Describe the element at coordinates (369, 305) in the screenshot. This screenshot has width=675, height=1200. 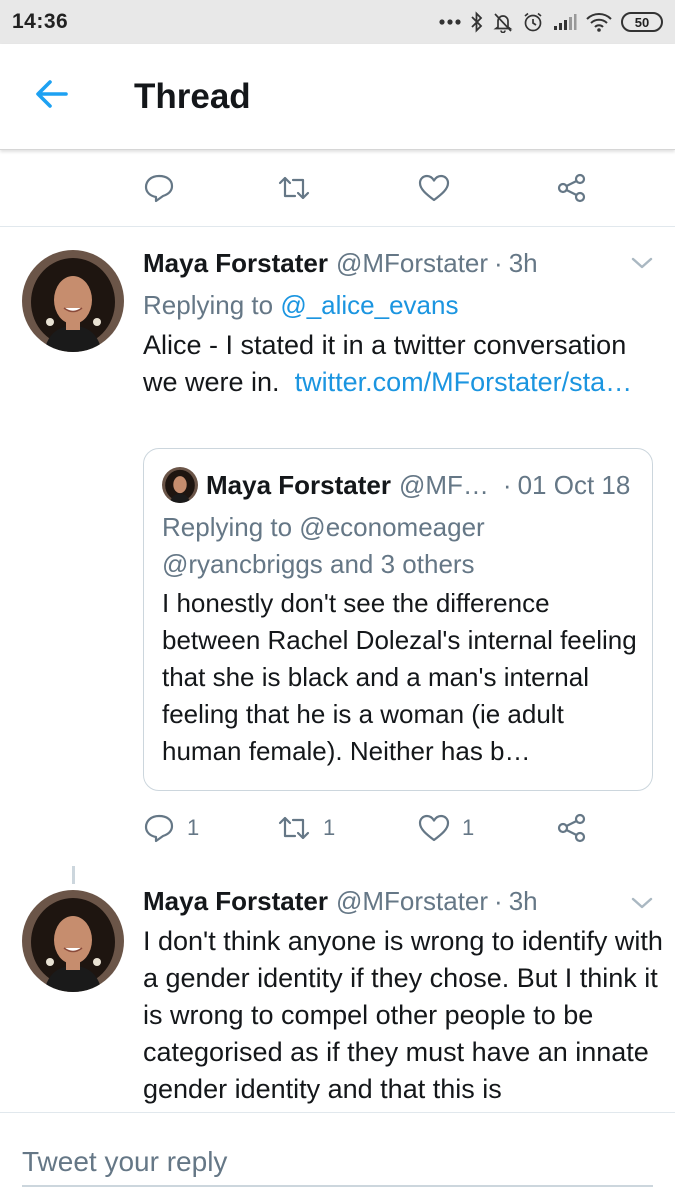
I see `mention-link: @_alice_evans` at that location.